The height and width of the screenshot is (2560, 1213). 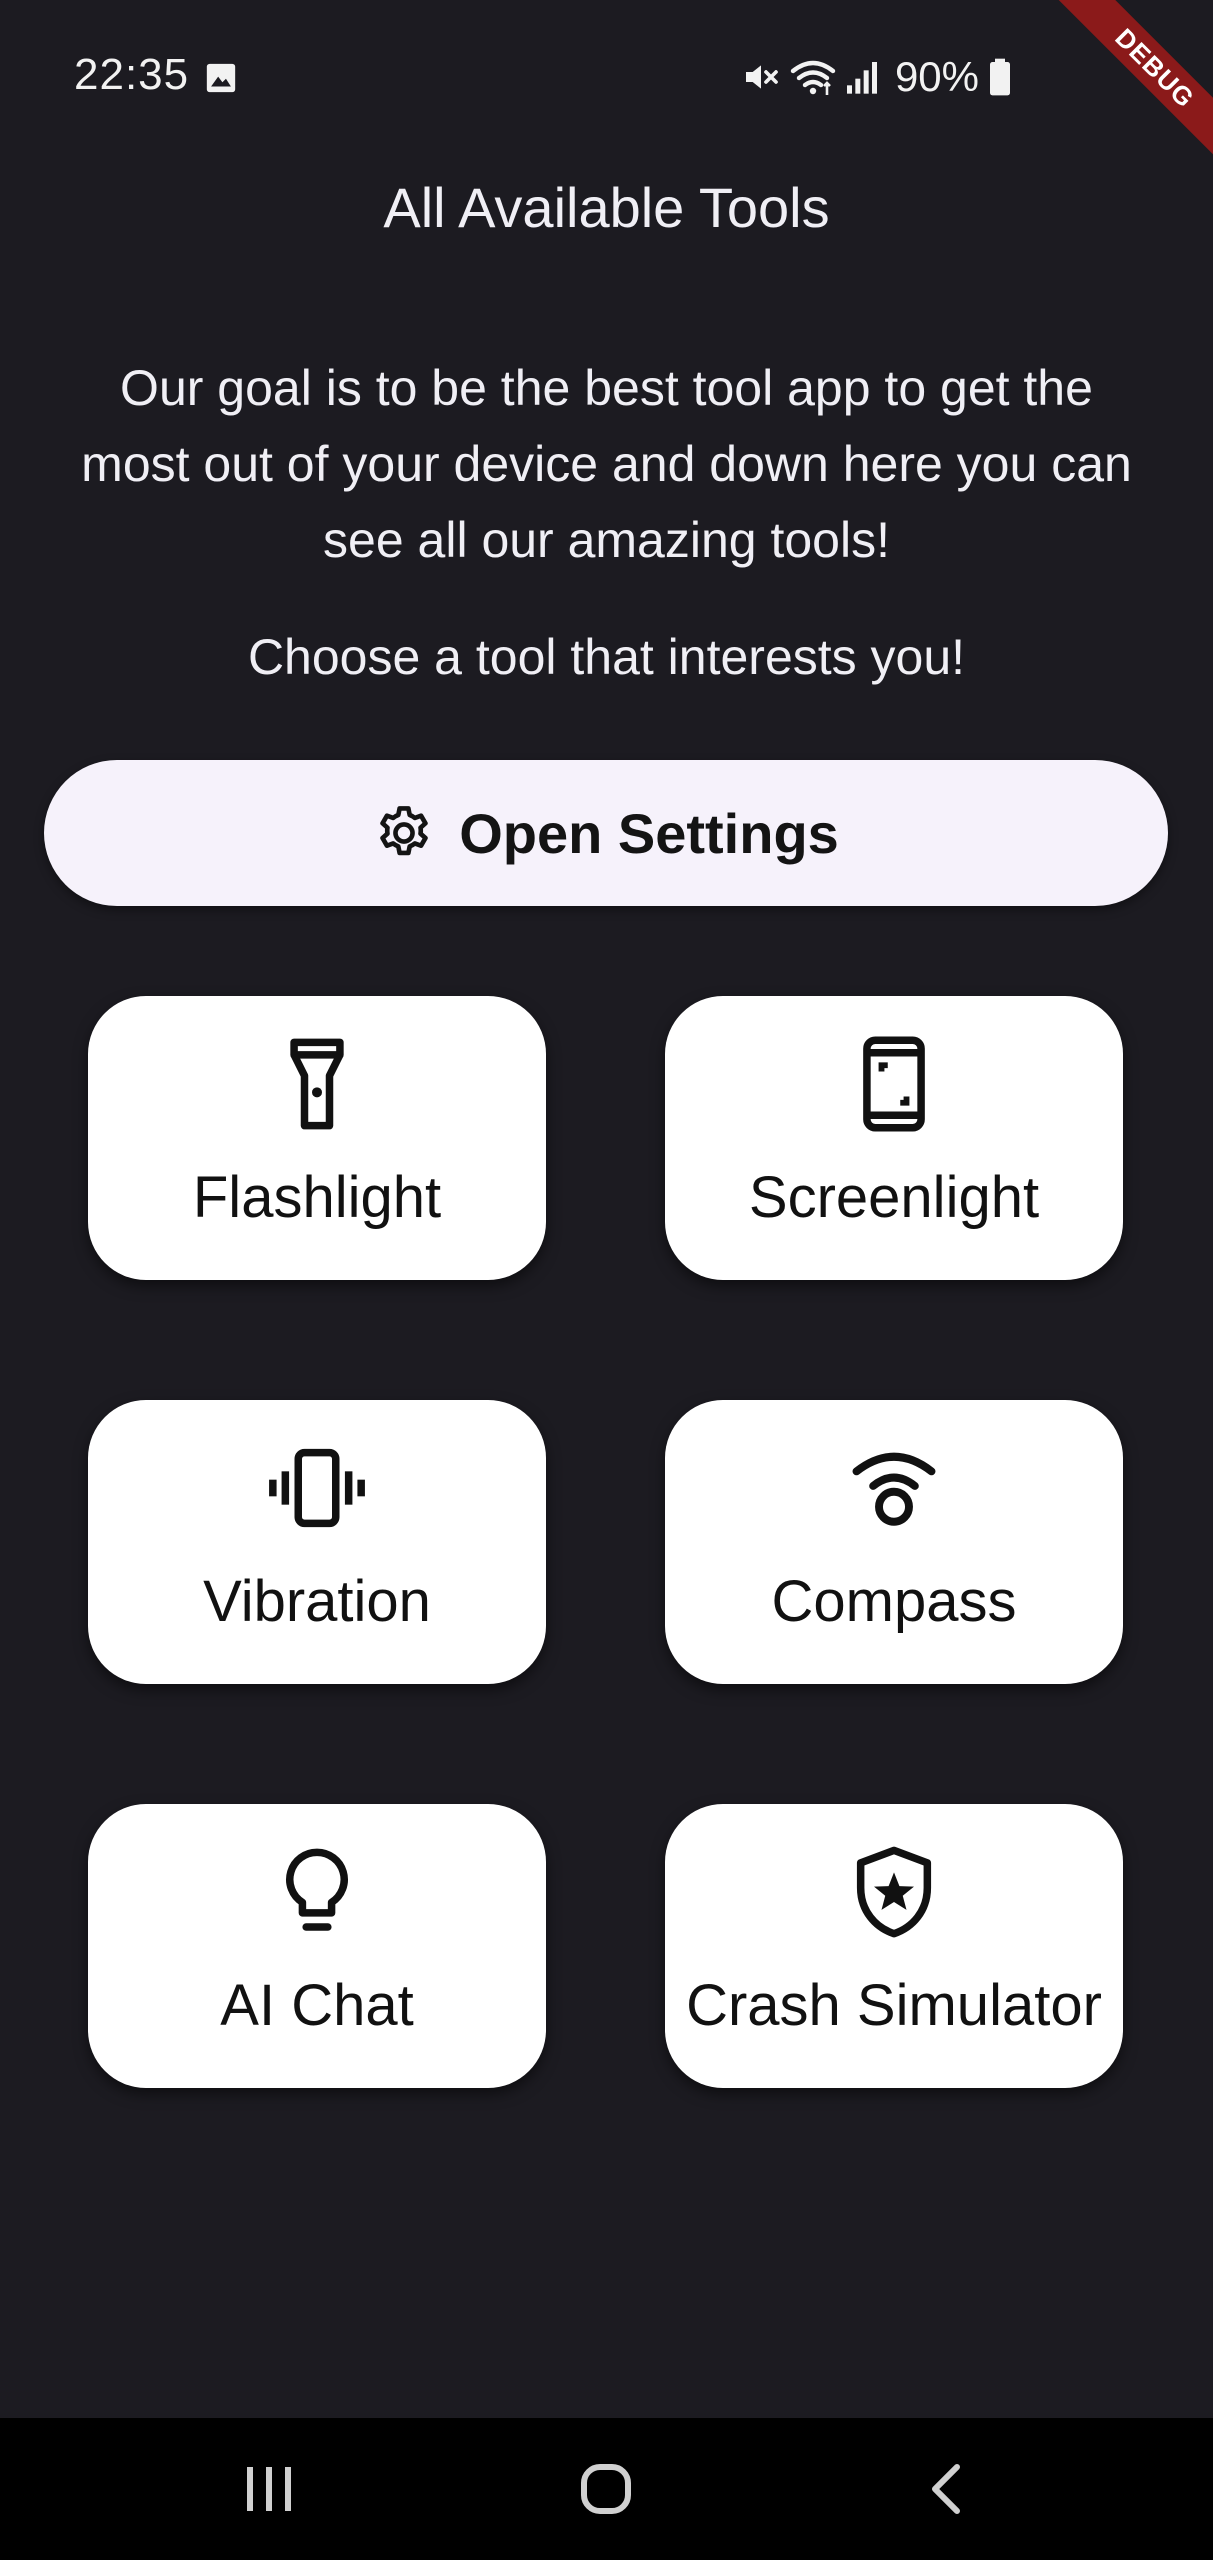 What do you see at coordinates (813, 77) in the screenshot?
I see `wifi-icon` at bounding box center [813, 77].